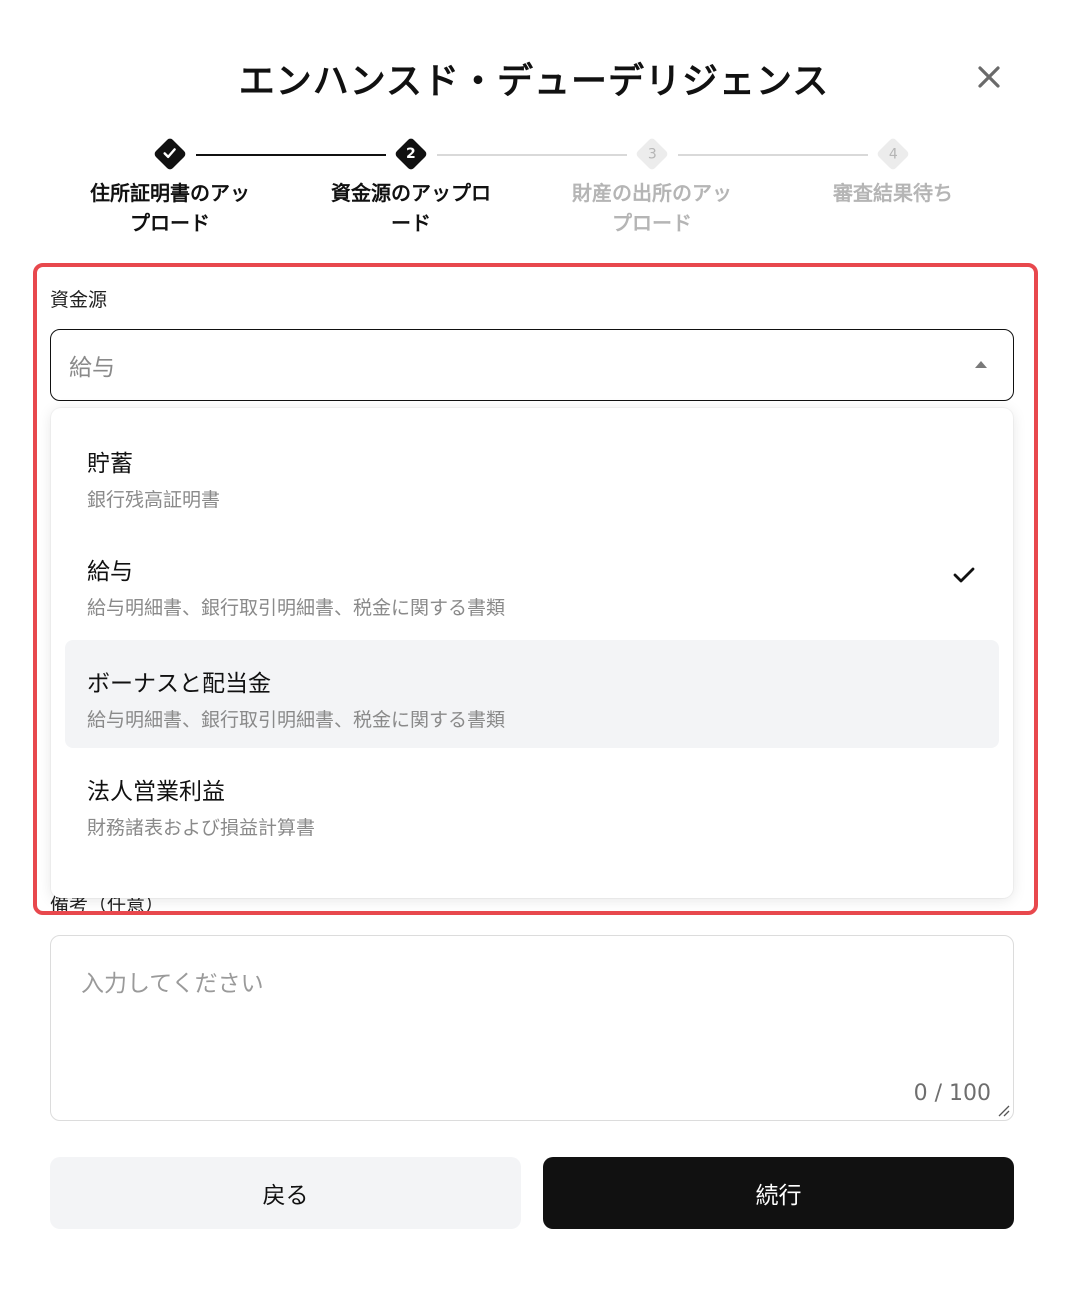 The height and width of the screenshot is (1292, 1068). I want to click on back-button: 戻る, so click(285, 1193).